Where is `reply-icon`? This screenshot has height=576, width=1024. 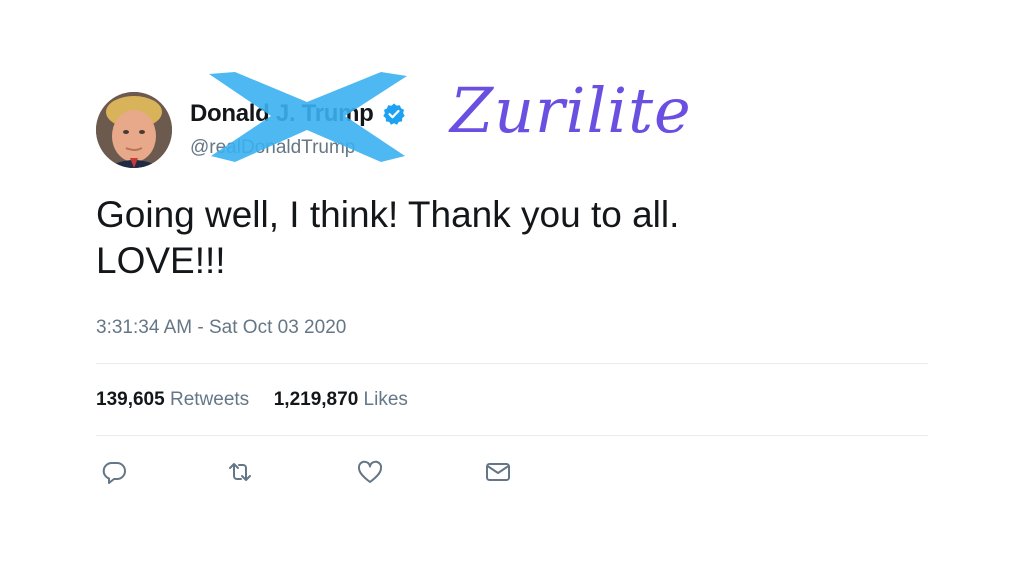
reply-icon is located at coordinates (114, 472).